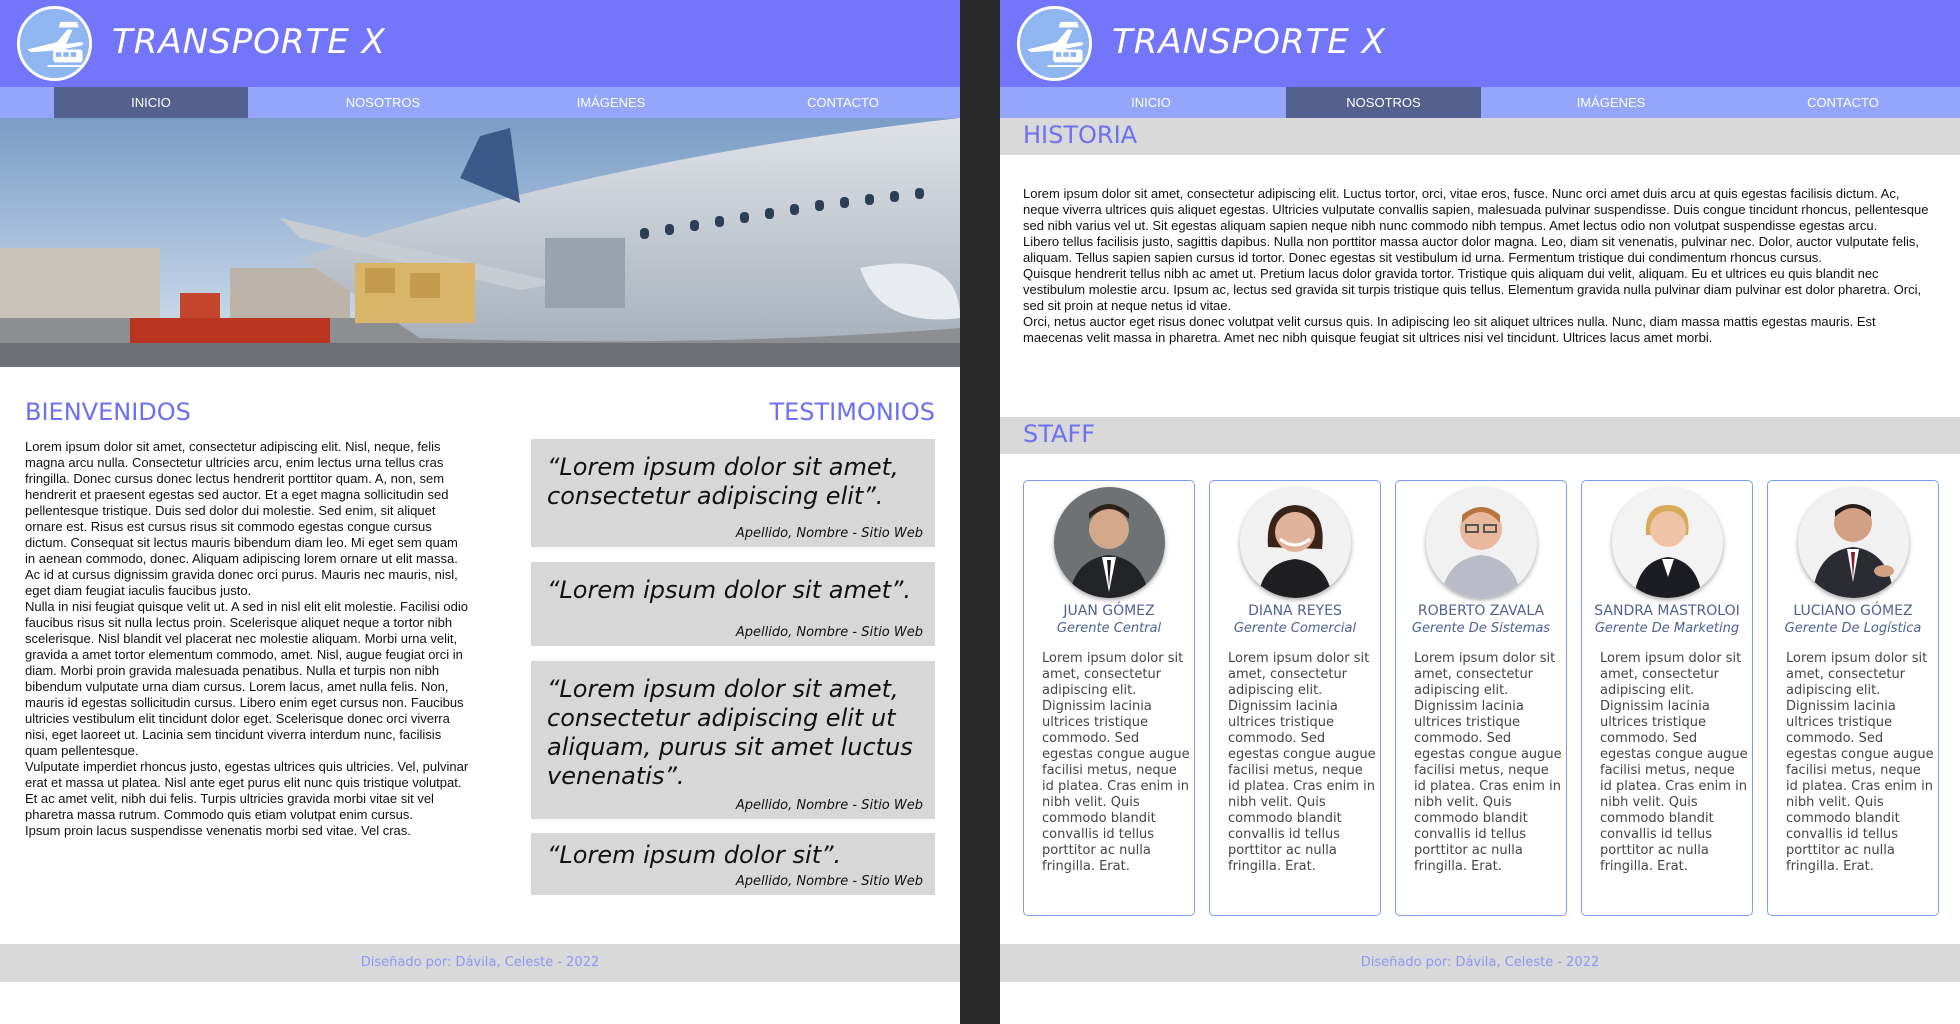 This screenshot has height=1024, width=1960. I want to click on welcome-heading: BIENVENIDOS, so click(108, 412).